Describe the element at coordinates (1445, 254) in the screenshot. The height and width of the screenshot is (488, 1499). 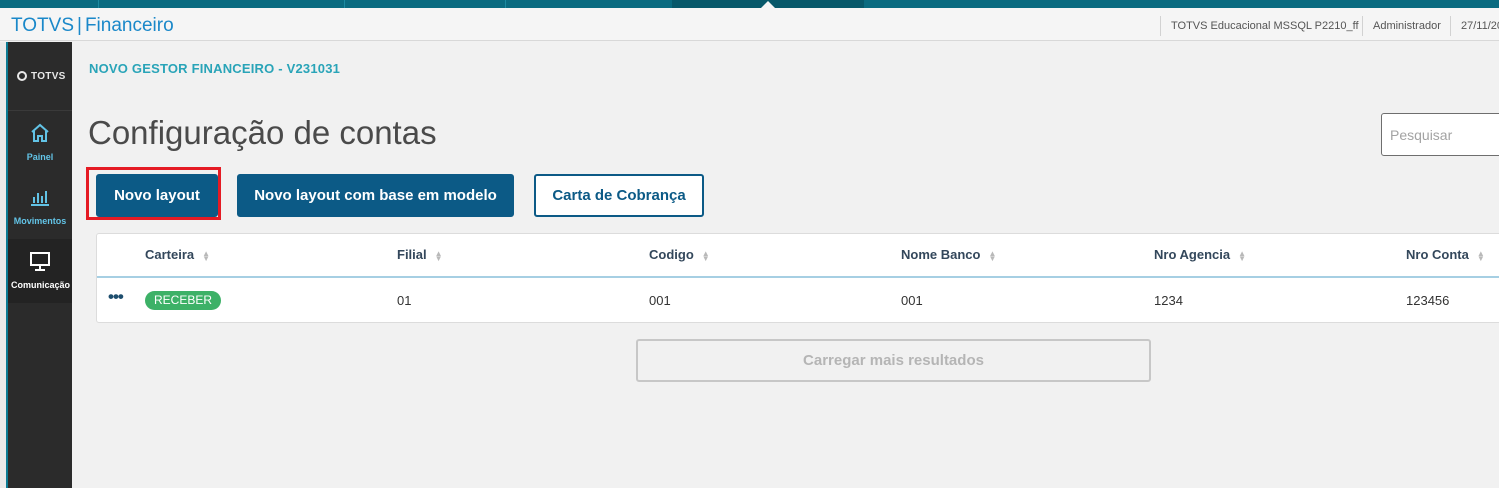
I see `column-header-nro-conta: Nro Conta ▲ ▼` at that location.